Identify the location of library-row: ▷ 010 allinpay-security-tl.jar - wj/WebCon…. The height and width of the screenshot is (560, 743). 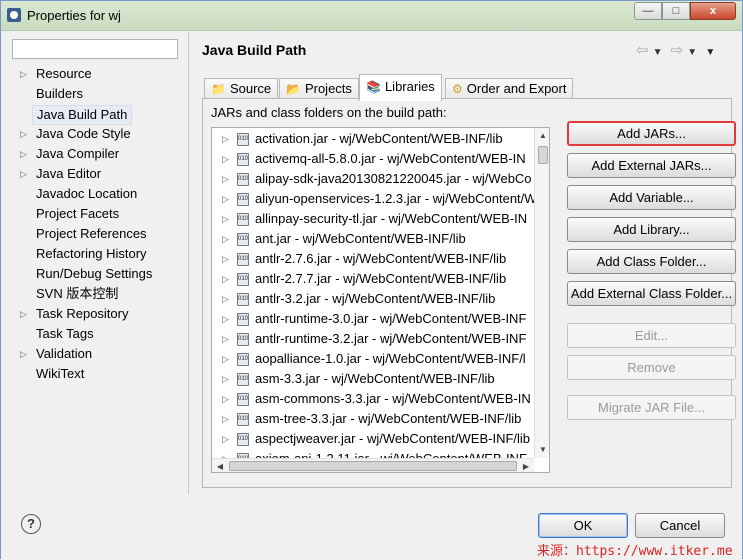
(373, 219).